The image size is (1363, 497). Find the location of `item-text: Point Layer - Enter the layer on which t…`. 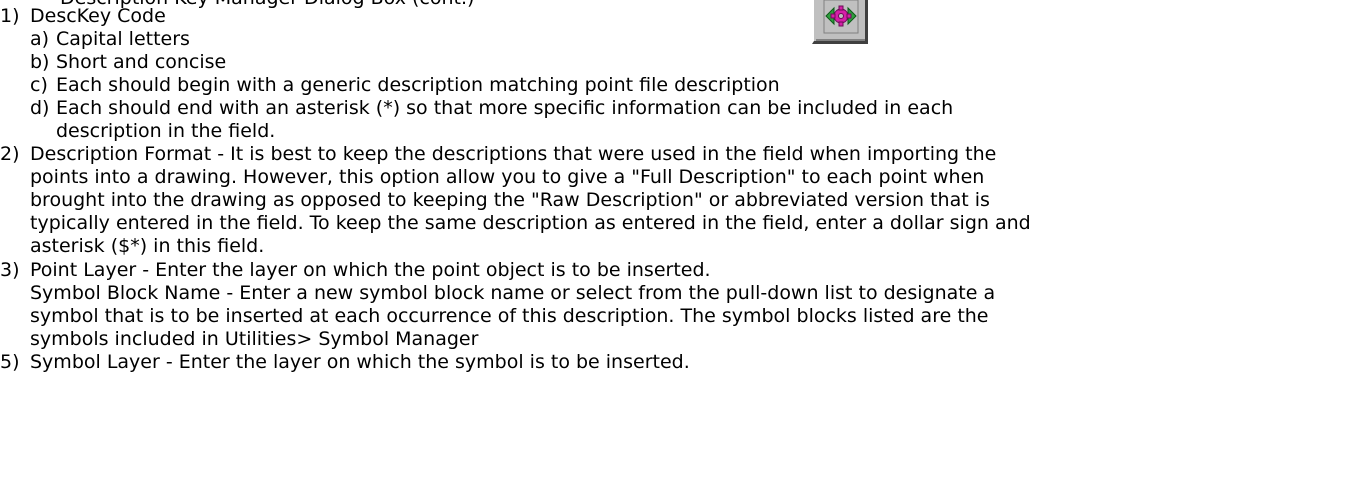

item-text: Point Layer - Enter the layer on which t… is located at coordinates (370, 270).